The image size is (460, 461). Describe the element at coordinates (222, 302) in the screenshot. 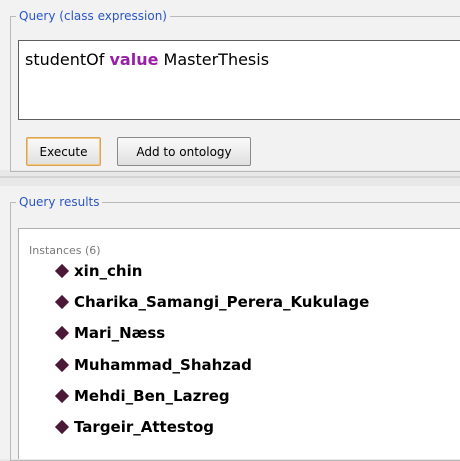

I see `instance-label: Charika_Samangi_Perera_Kukulage` at that location.